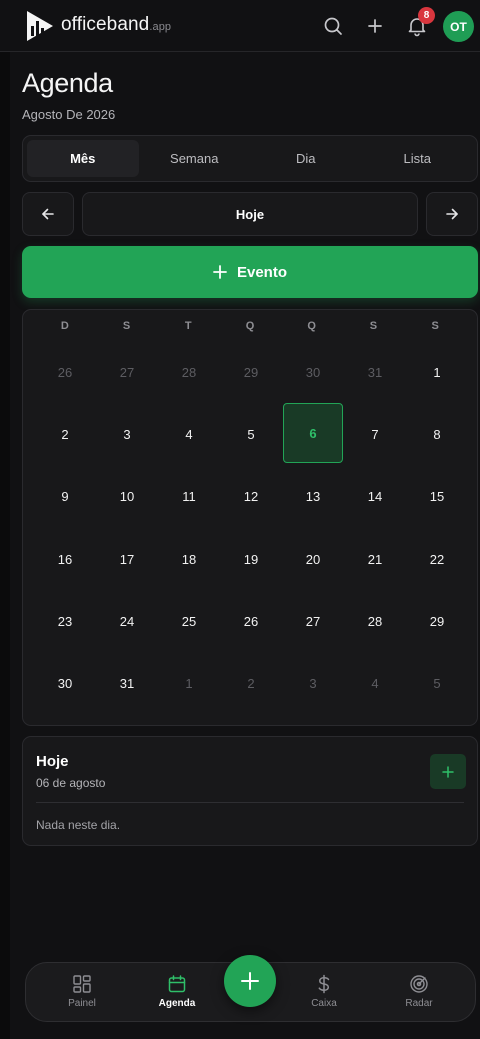 Image resolution: width=480 pixels, height=1039 pixels. I want to click on arrow-left-icon, so click(48, 214).